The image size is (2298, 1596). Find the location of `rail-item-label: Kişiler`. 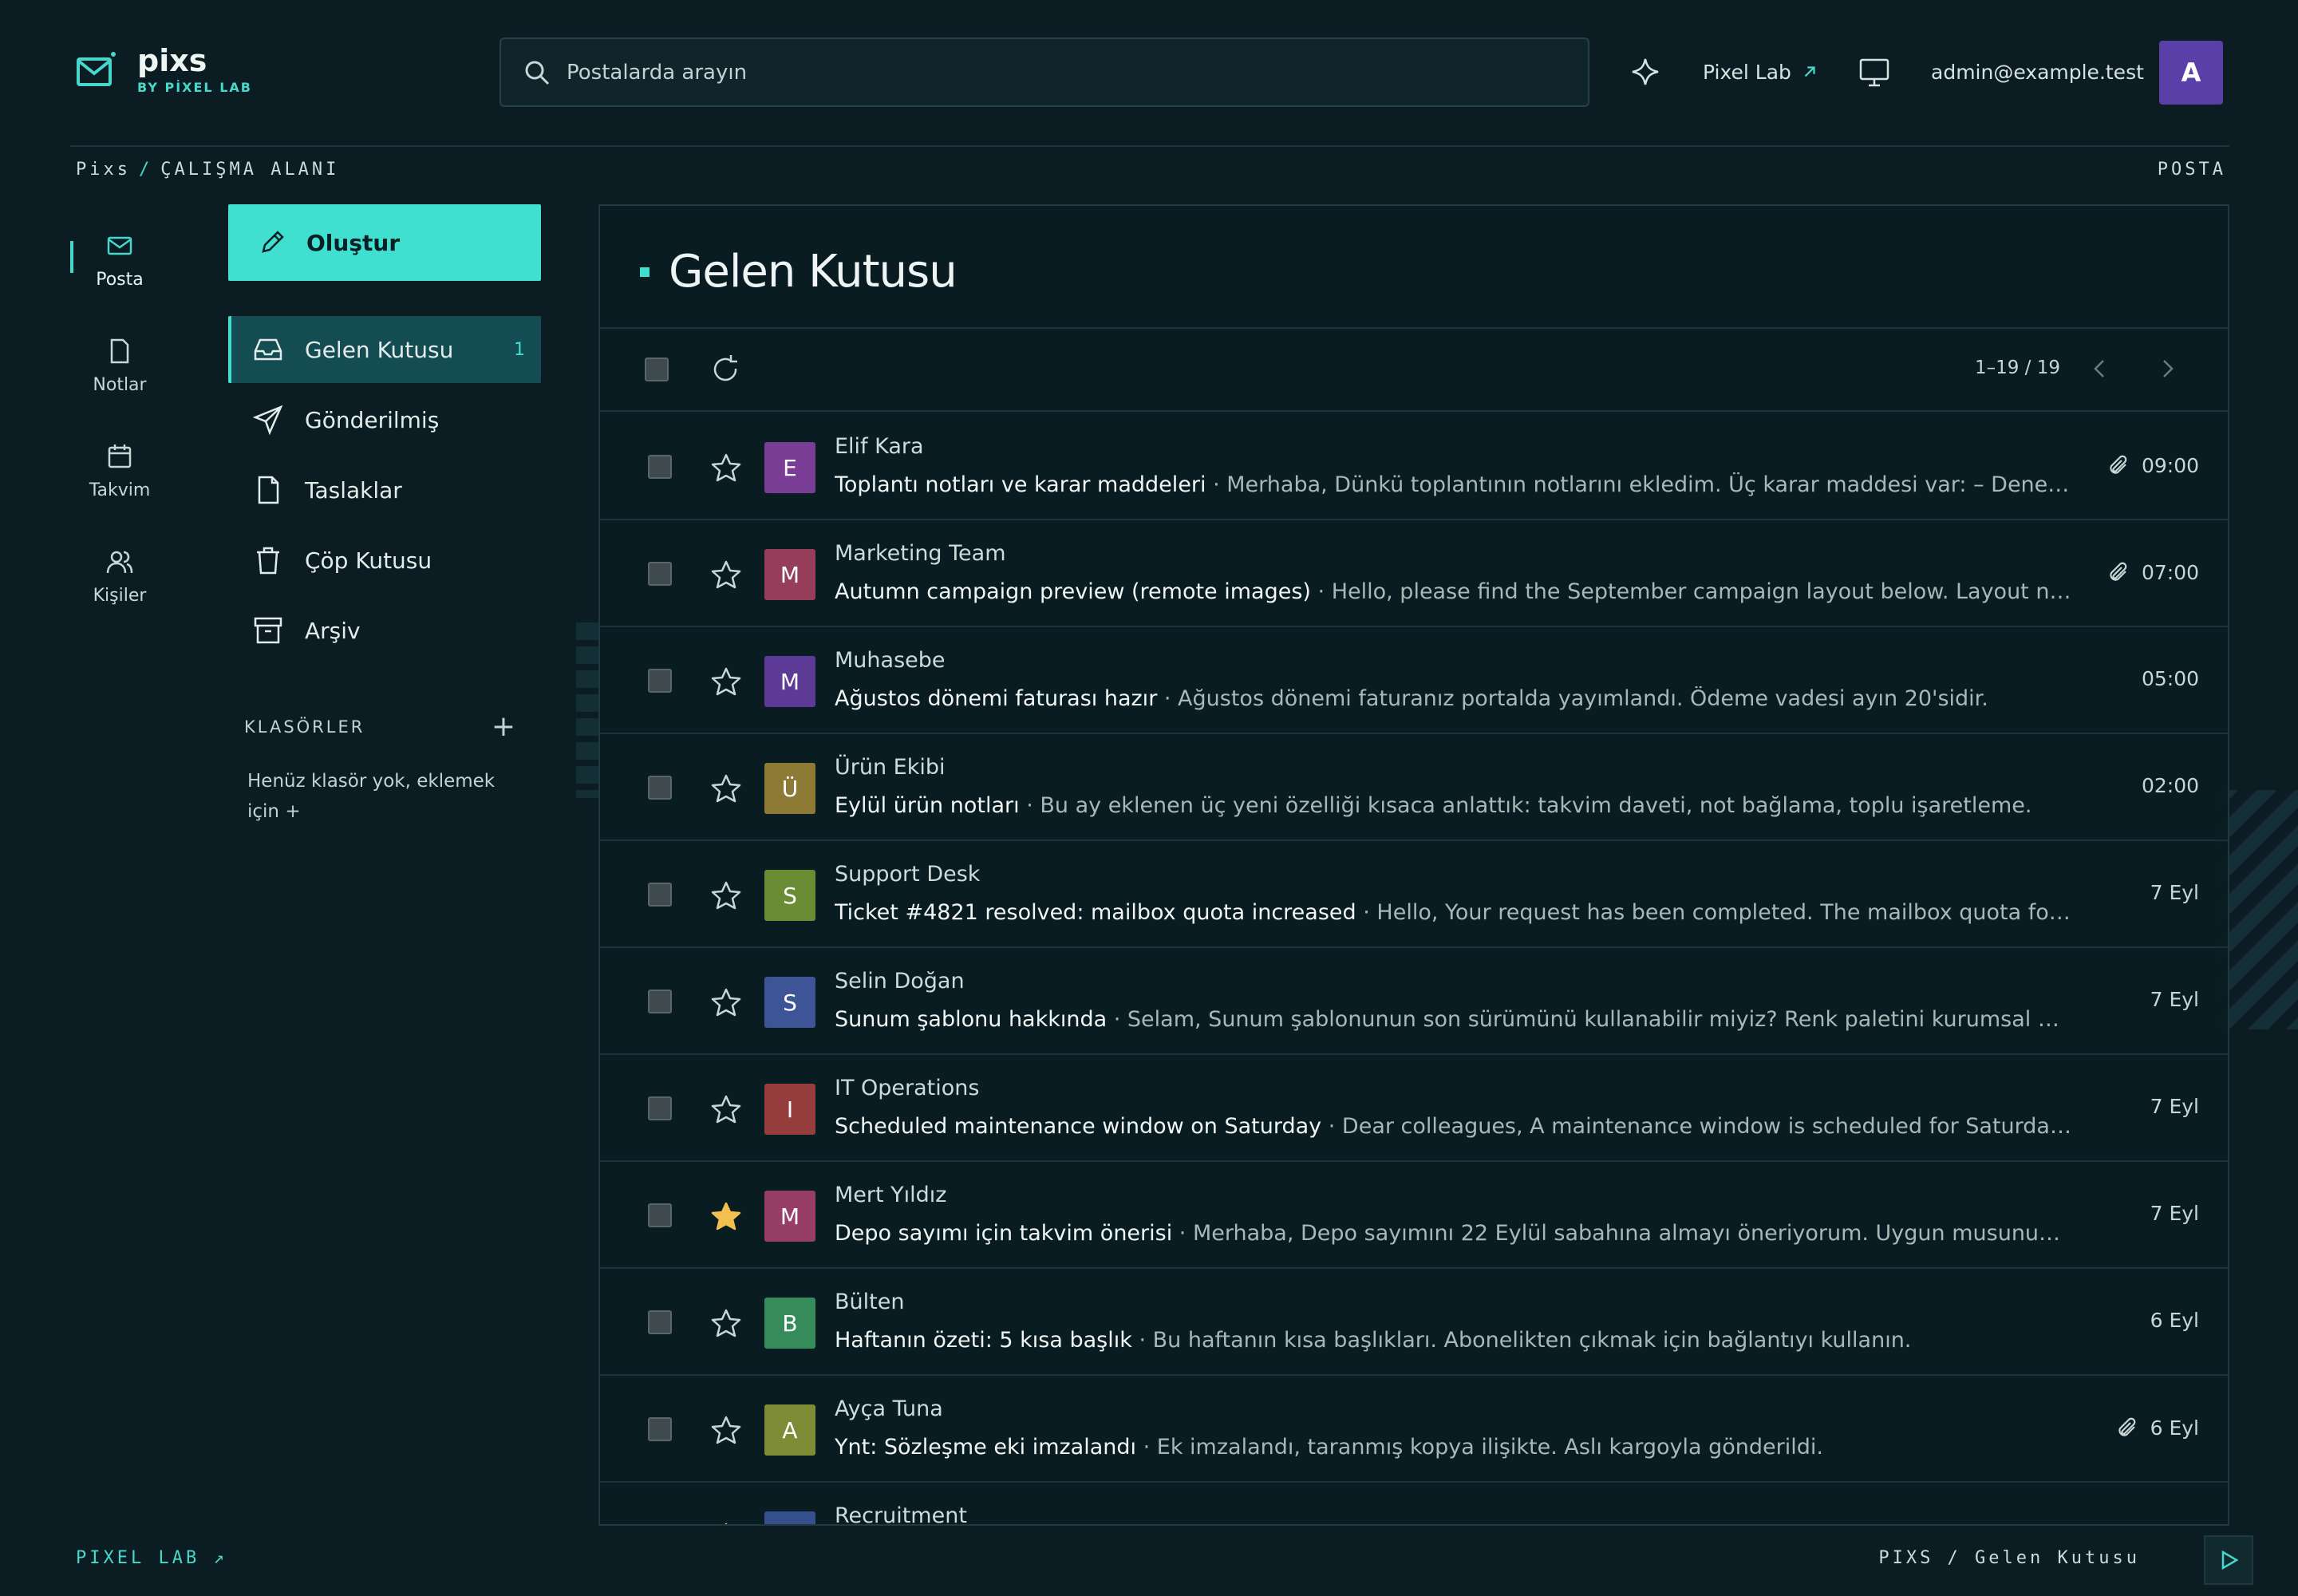

rail-item-label: Kişiler is located at coordinates (120, 595).